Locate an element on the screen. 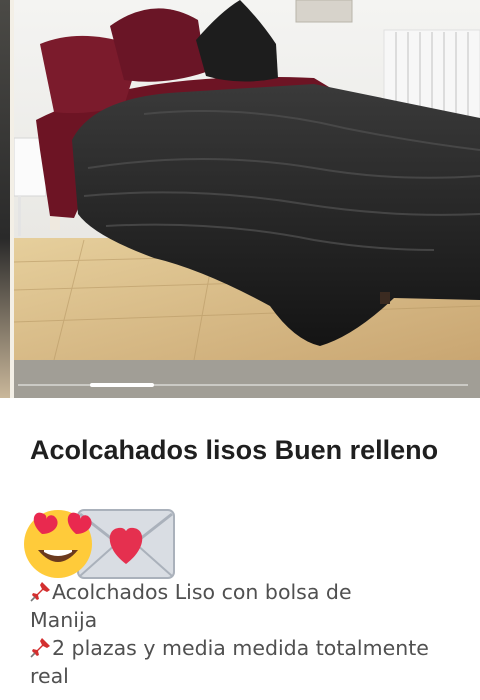  heart-eyes-emoji-icon is located at coordinates (58, 544).